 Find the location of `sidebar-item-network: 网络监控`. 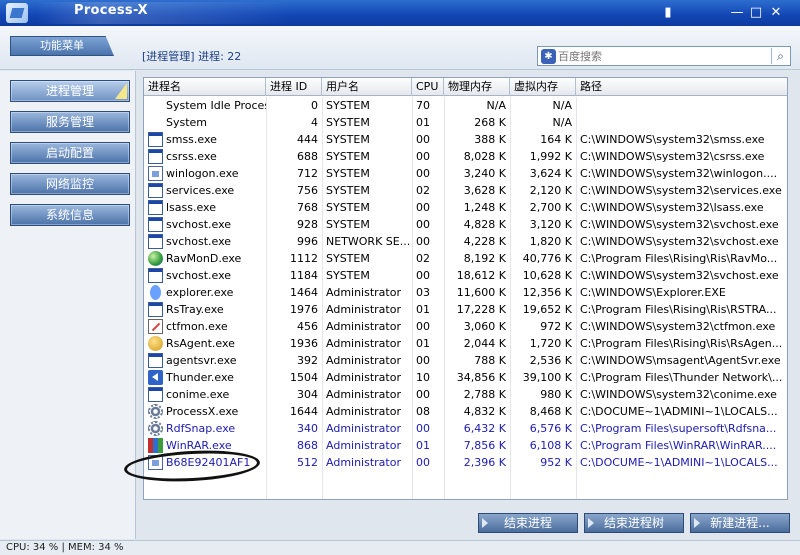

sidebar-item-network: 网络监控 is located at coordinates (70, 184).